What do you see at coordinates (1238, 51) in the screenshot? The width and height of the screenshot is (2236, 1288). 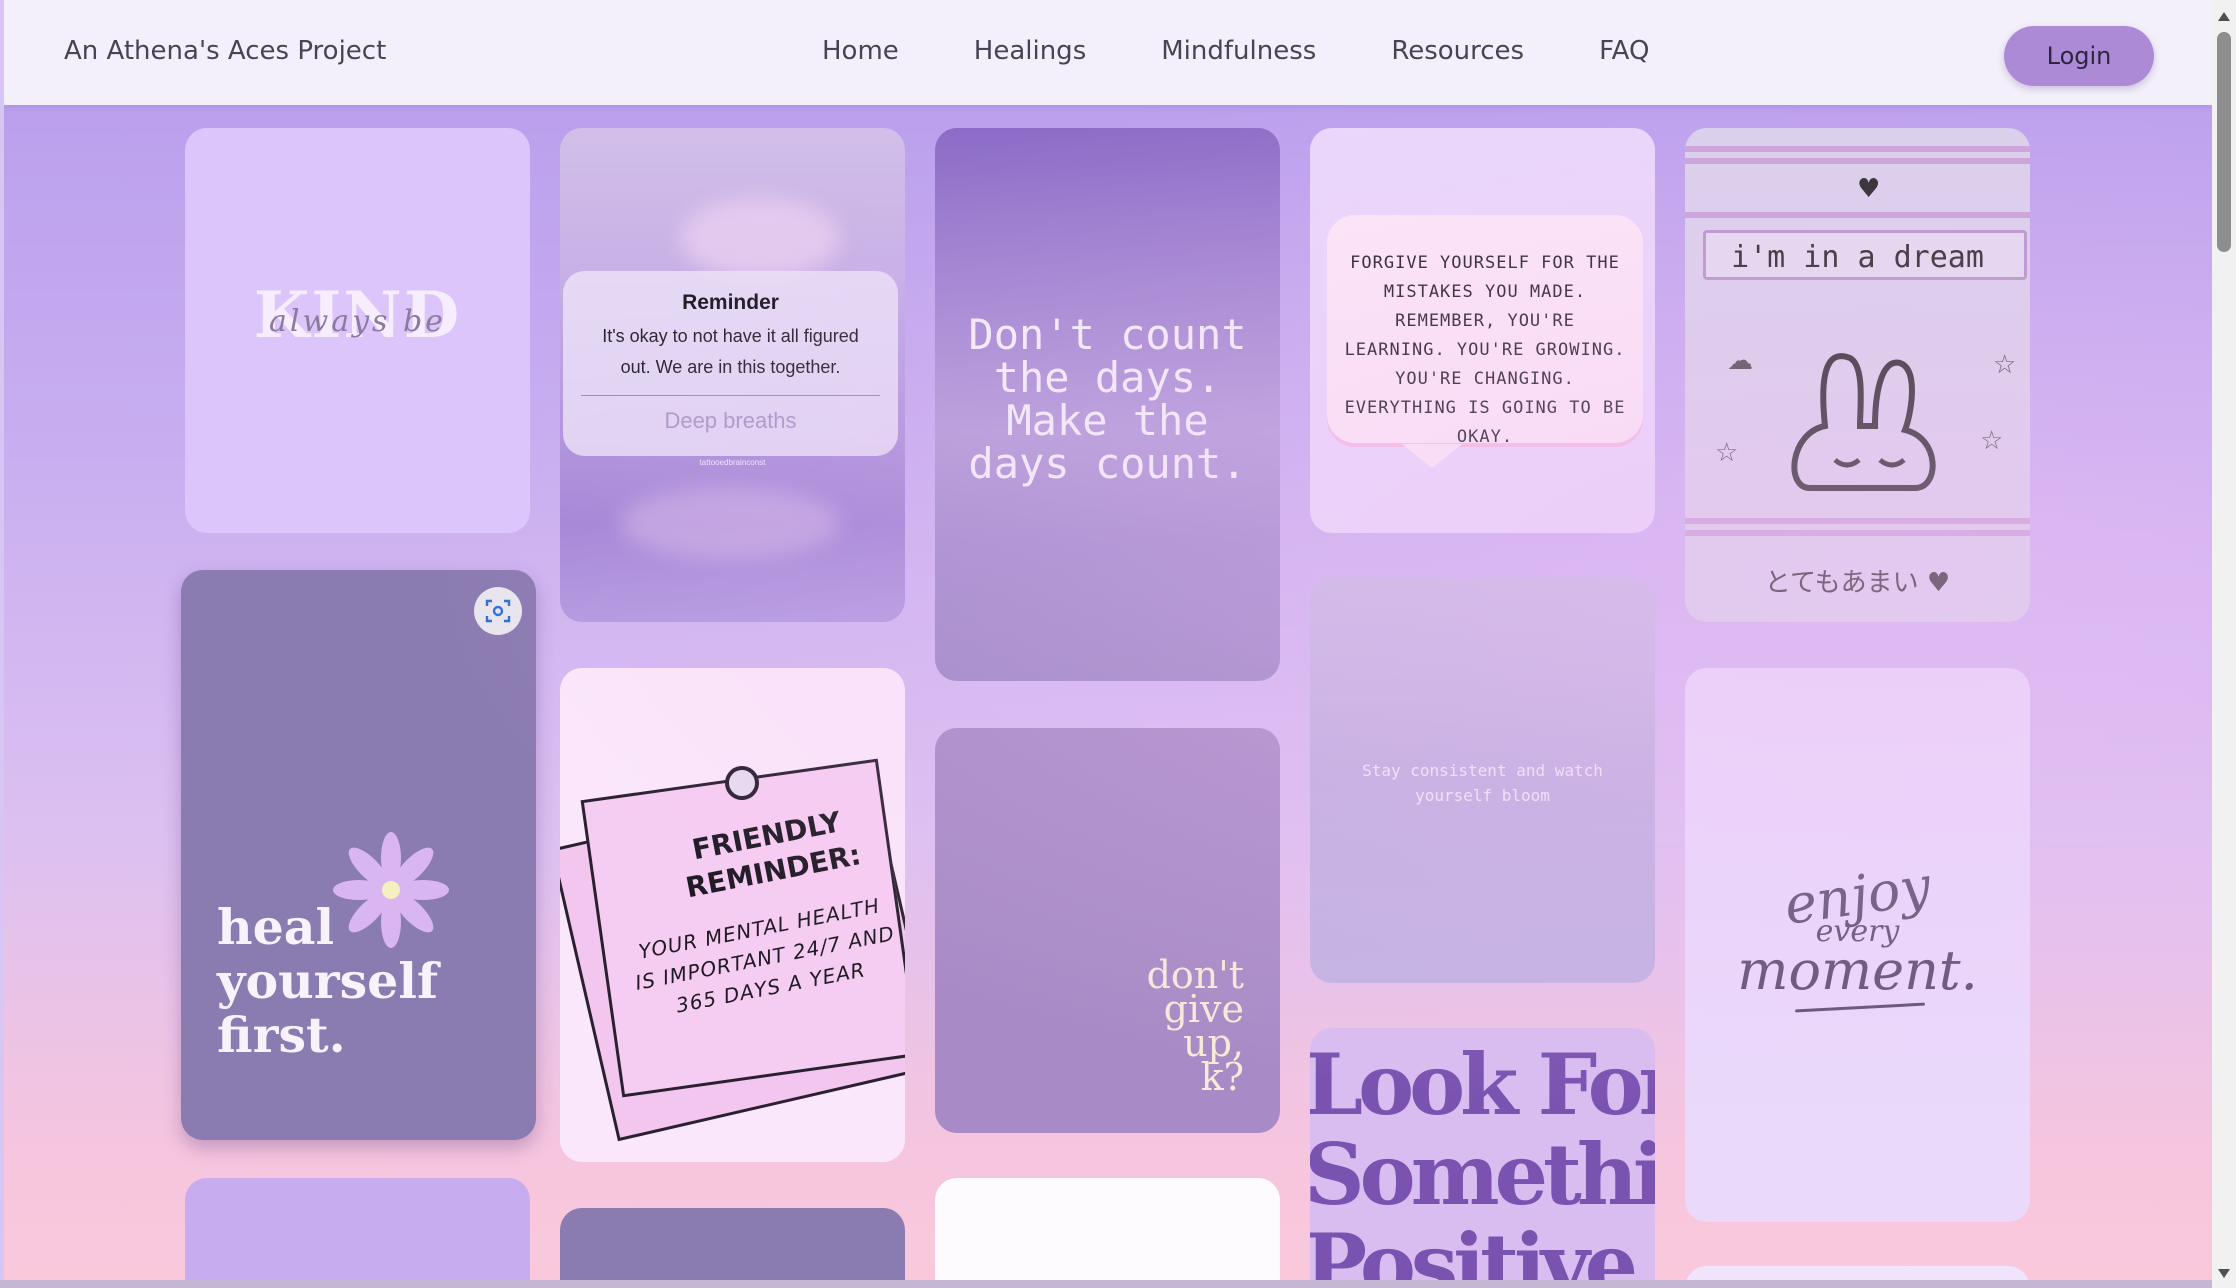 I see `nav-mindfulness: Mindfulness` at bounding box center [1238, 51].